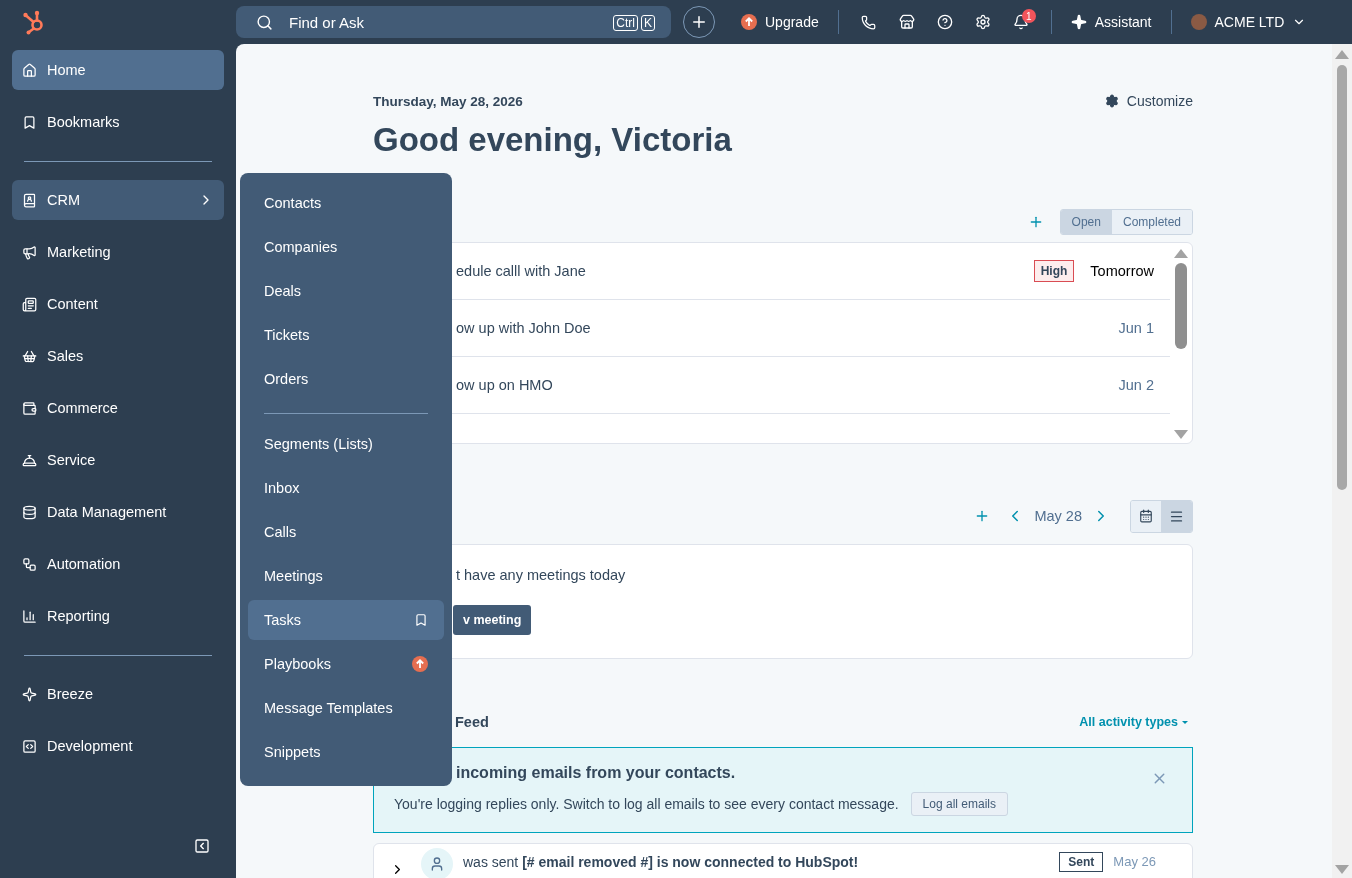 Image resolution: width=1352 pixels, height=878 pixels. What do you see at coordinates (1134, 861) in the screenshot?
I see `activity-date: May 26` at bounding box center [1134, 861].